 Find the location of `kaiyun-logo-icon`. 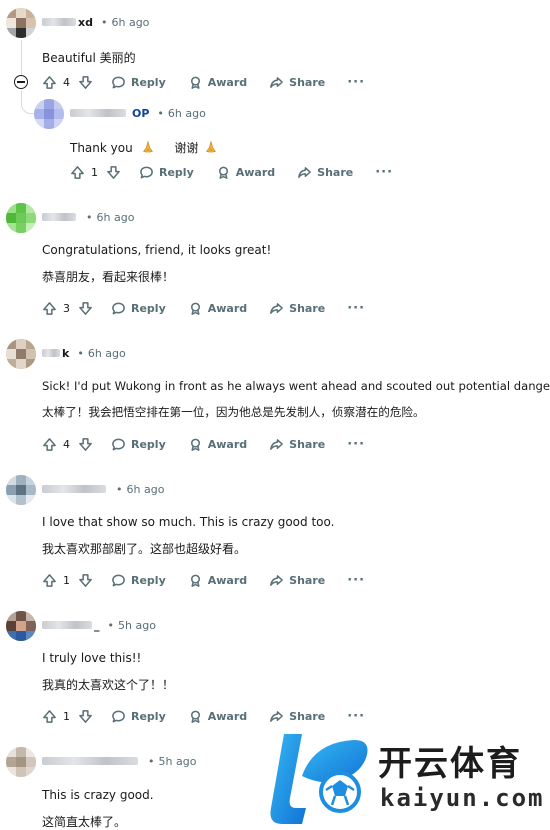

kaiyun-logo-icon is located at coordinates (319, 779).